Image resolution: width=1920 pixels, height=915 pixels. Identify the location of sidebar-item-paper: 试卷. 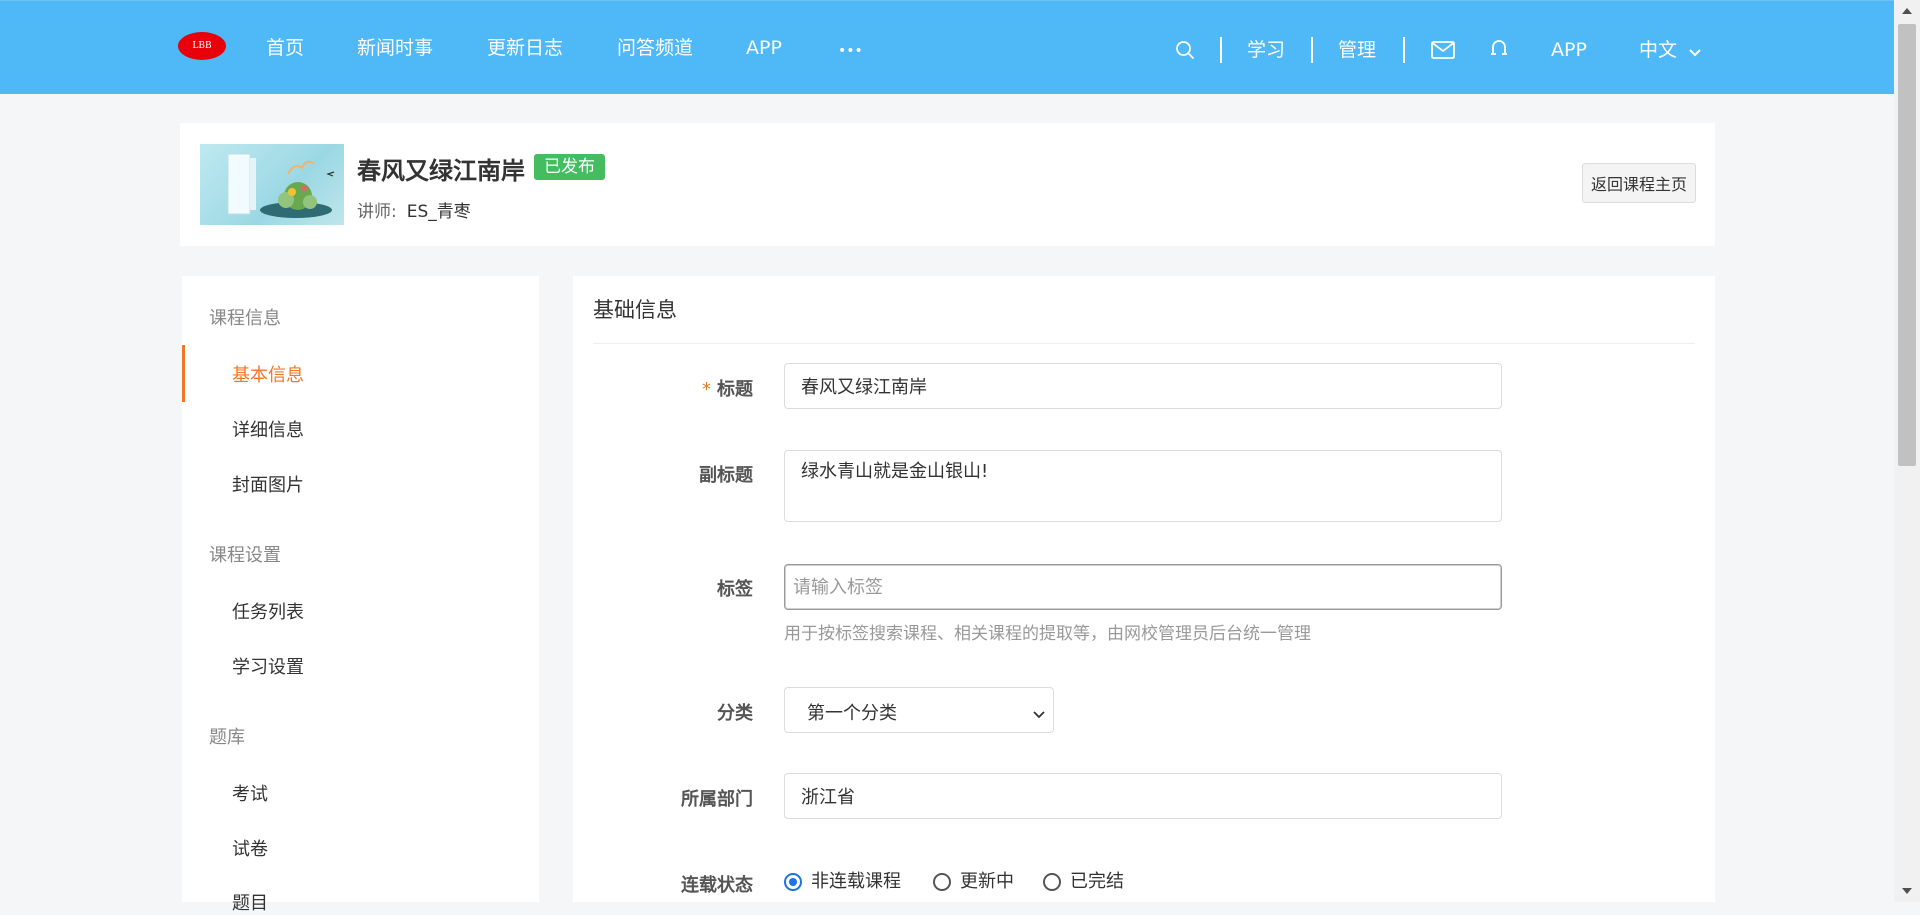
(250, 848).